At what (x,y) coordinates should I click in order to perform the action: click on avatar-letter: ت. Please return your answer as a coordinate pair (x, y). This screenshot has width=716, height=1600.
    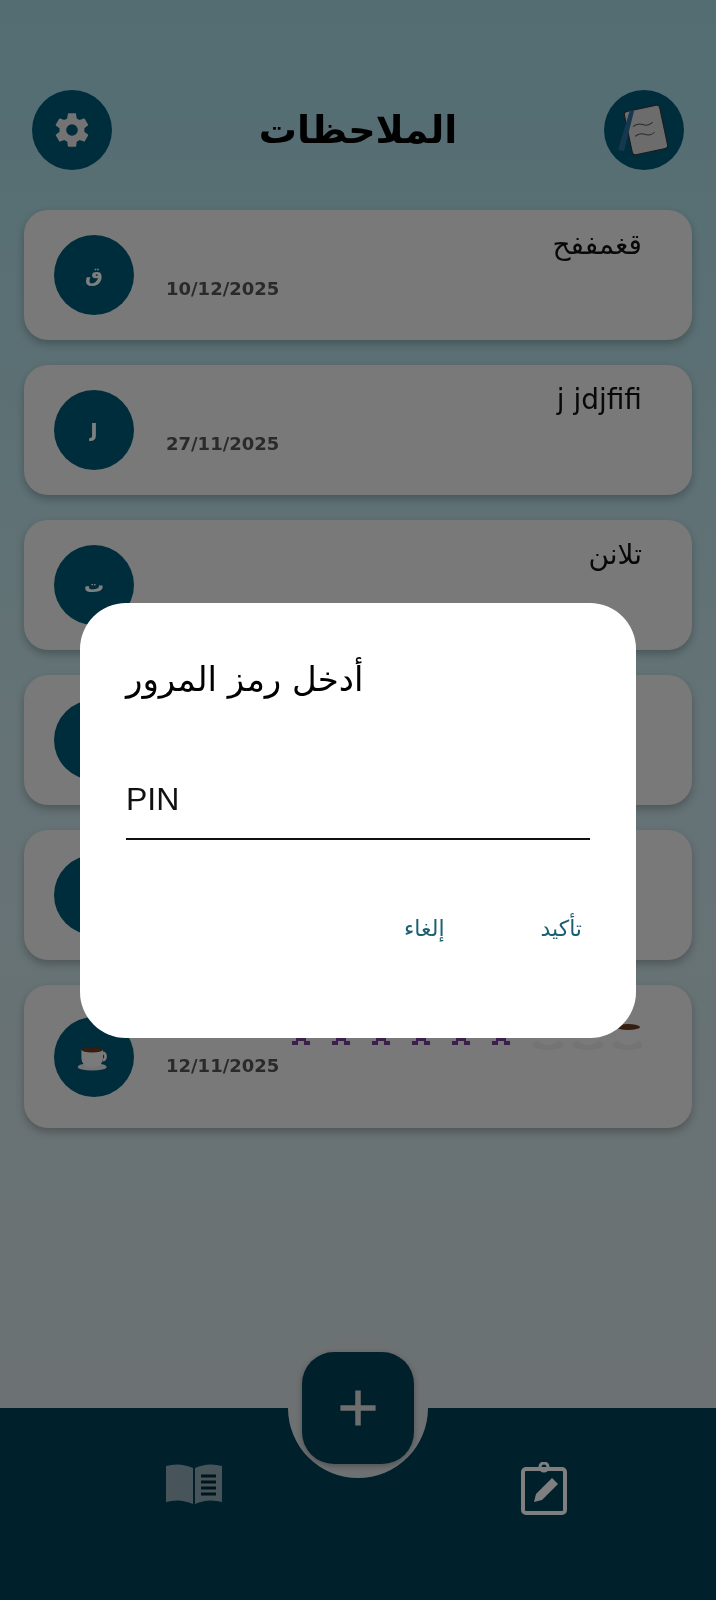
    Looking at the image, I should click on (94, 585).